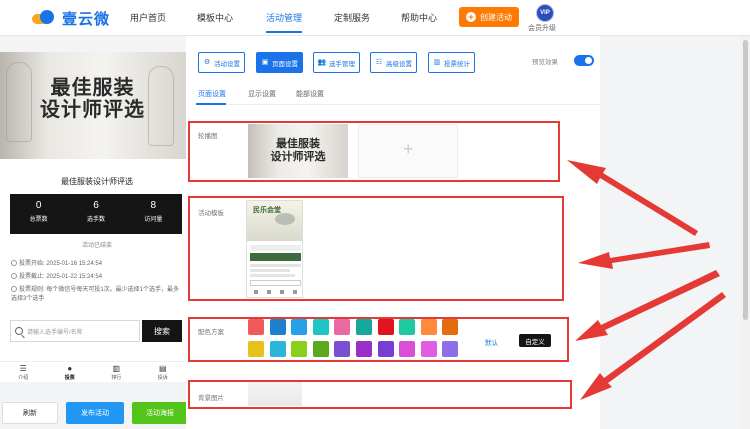 This screenshot has width=750, height=429. Describe the element at coordinates (644, 255) in the screenshot. I see `arrow-template` at that location.